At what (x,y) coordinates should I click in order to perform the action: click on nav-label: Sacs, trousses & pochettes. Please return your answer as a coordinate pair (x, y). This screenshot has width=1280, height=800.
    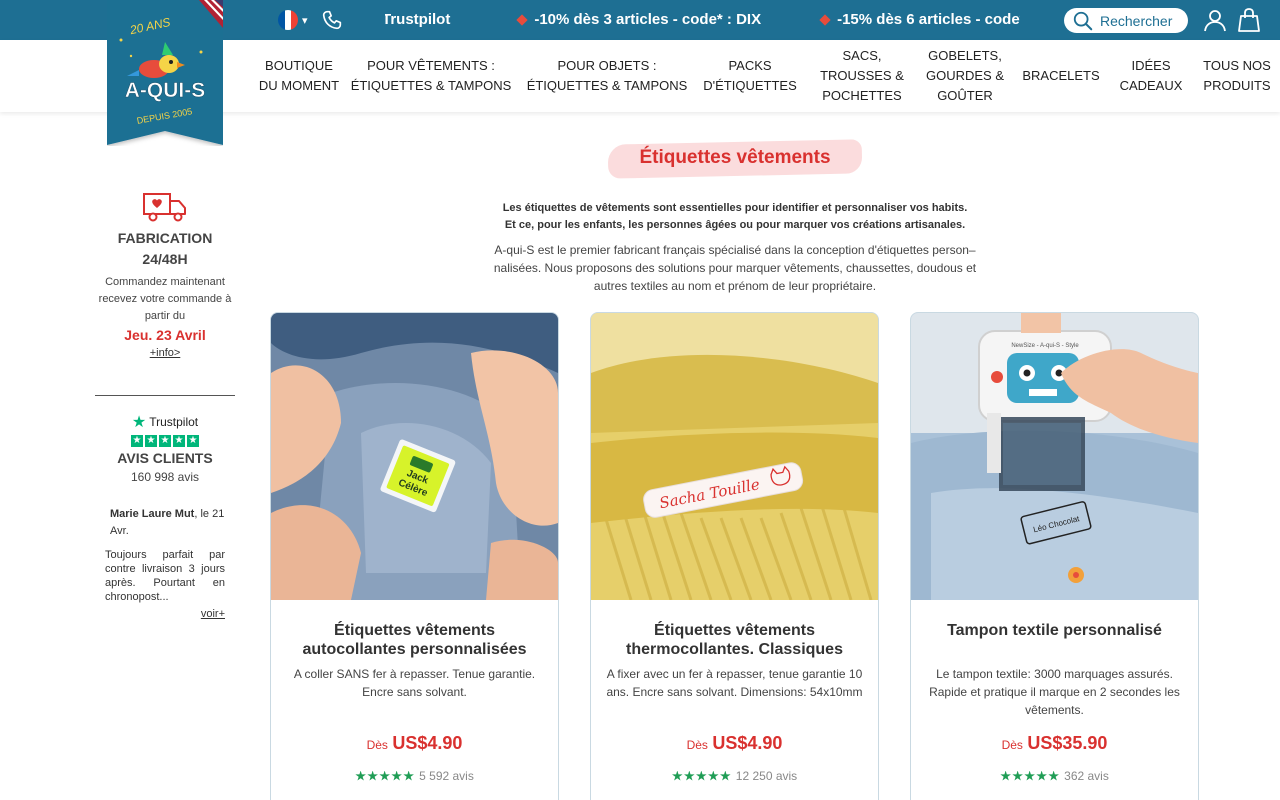
    Looking at the image, I should click on (862, 75).